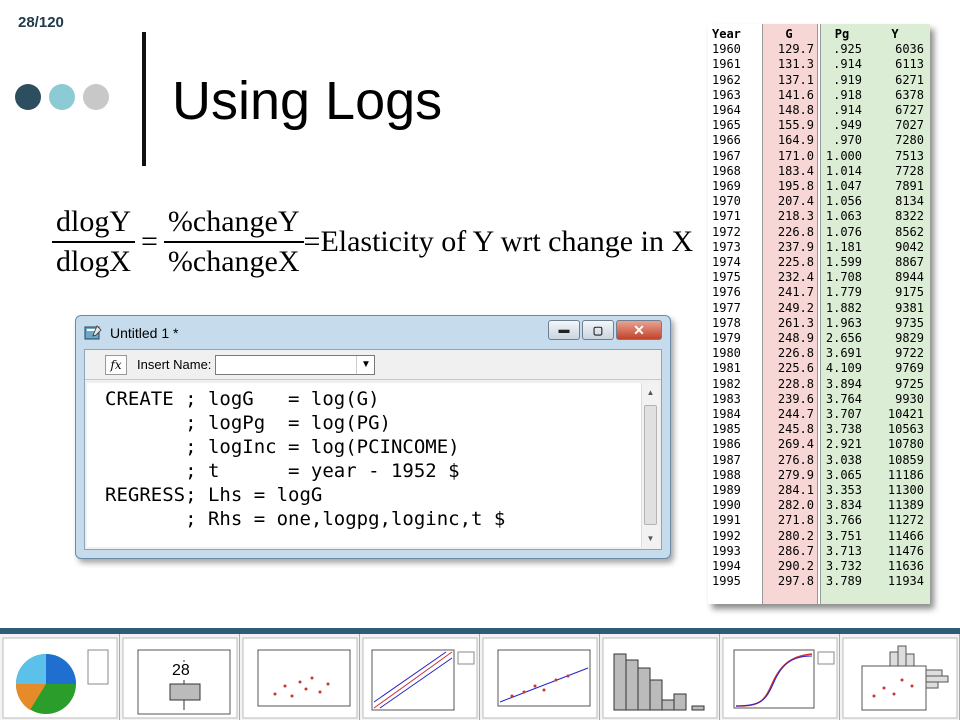 The image size is (960, 720). Describe the element at coordinates (847, 49) in the screenshot. I see `table-cell: .925` at that location.